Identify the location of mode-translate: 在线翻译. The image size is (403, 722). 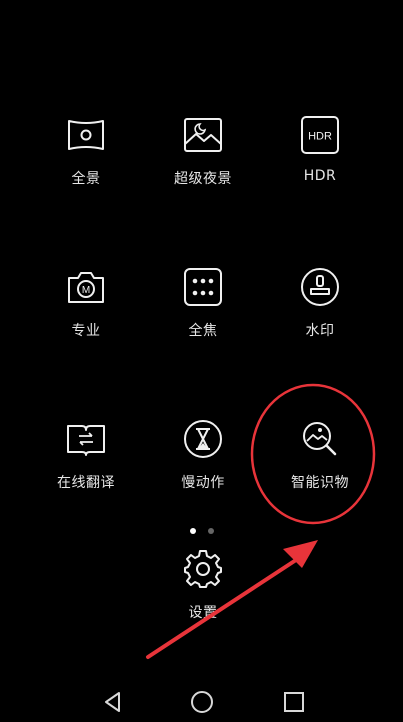
(86, 455).